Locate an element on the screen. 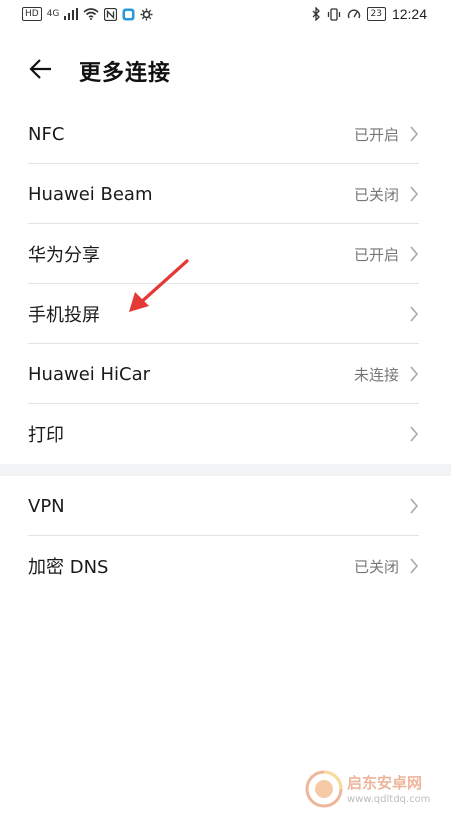 Image resolution: width=451 pixels, height=824 pixels. section-separator is located at coordinates (225, 470).